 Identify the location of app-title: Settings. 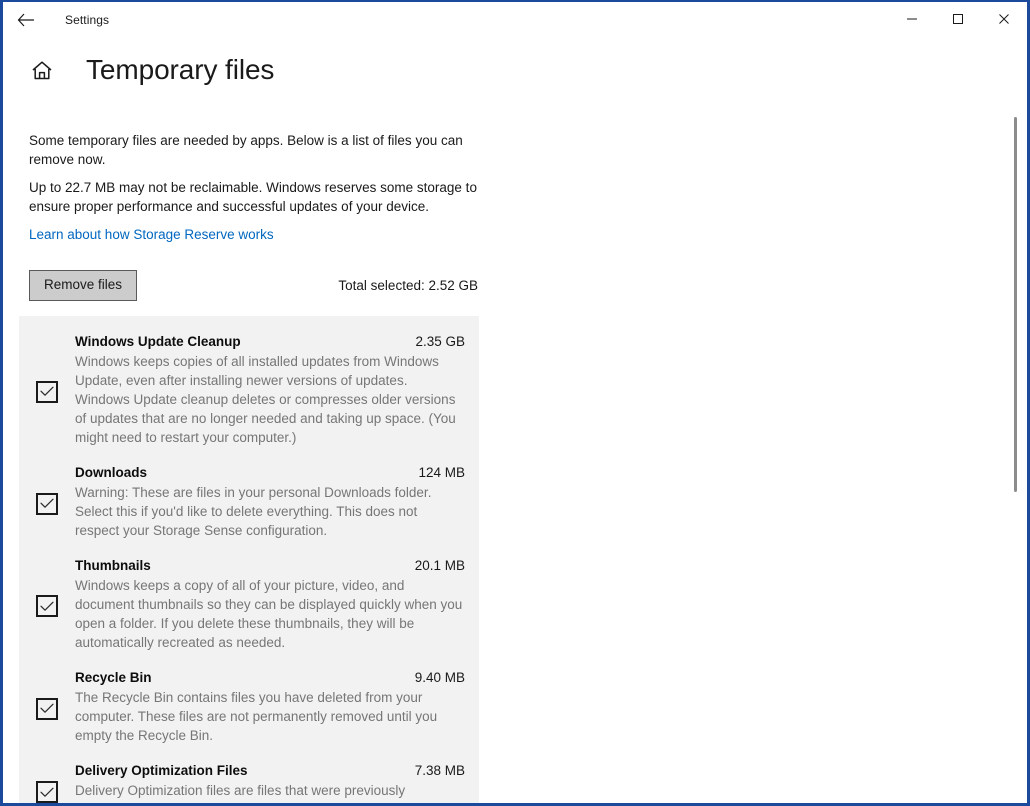
(87, 20).